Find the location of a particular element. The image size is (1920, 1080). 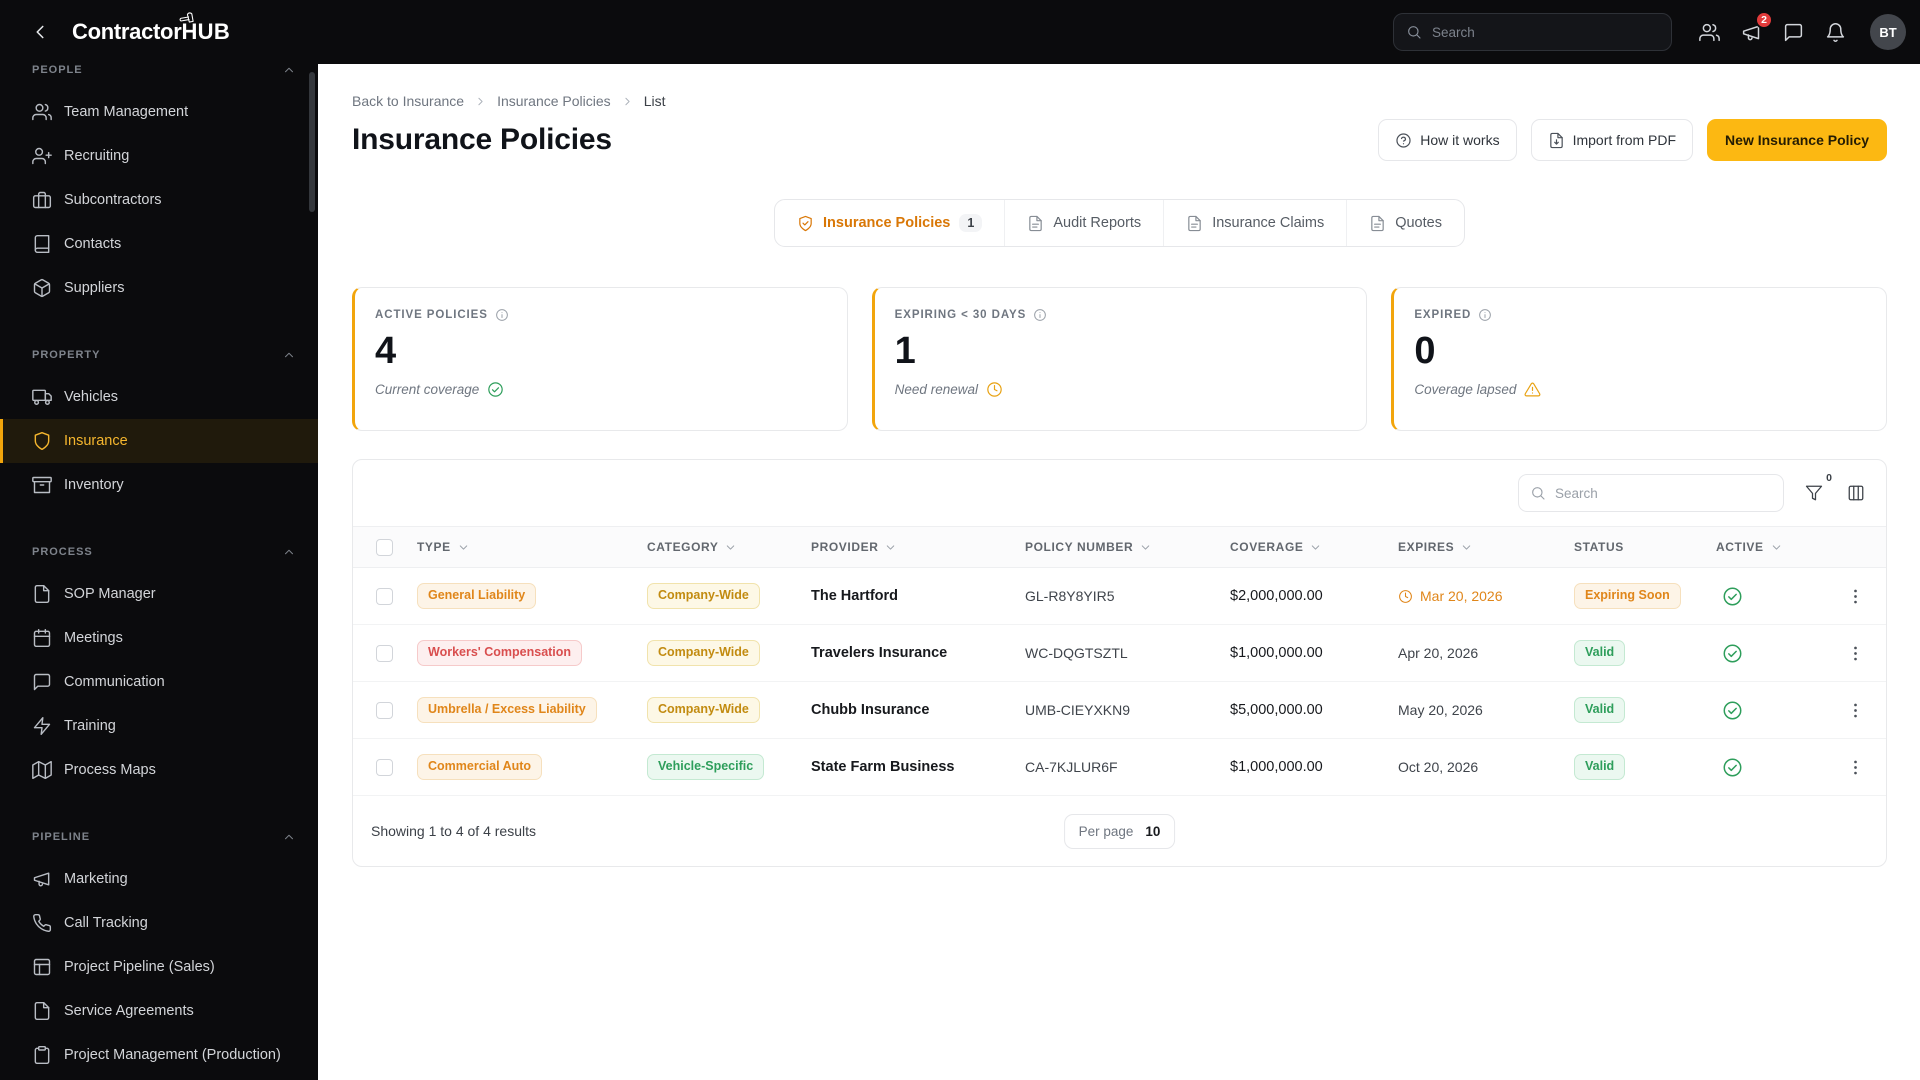

avatar: BT is located at coordinates (1888, 32).